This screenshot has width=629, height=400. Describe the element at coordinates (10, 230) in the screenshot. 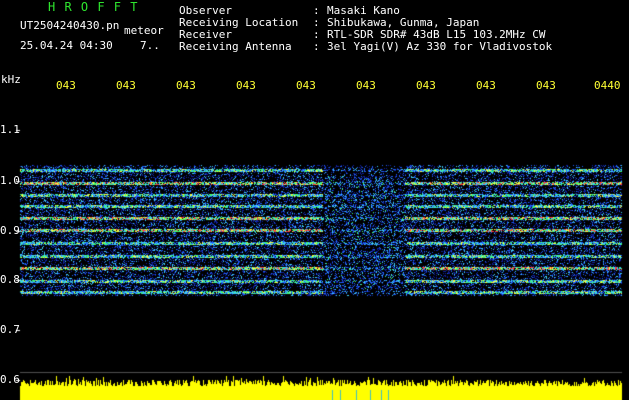

I see `y-tick-0.9: 0.9` at that location.